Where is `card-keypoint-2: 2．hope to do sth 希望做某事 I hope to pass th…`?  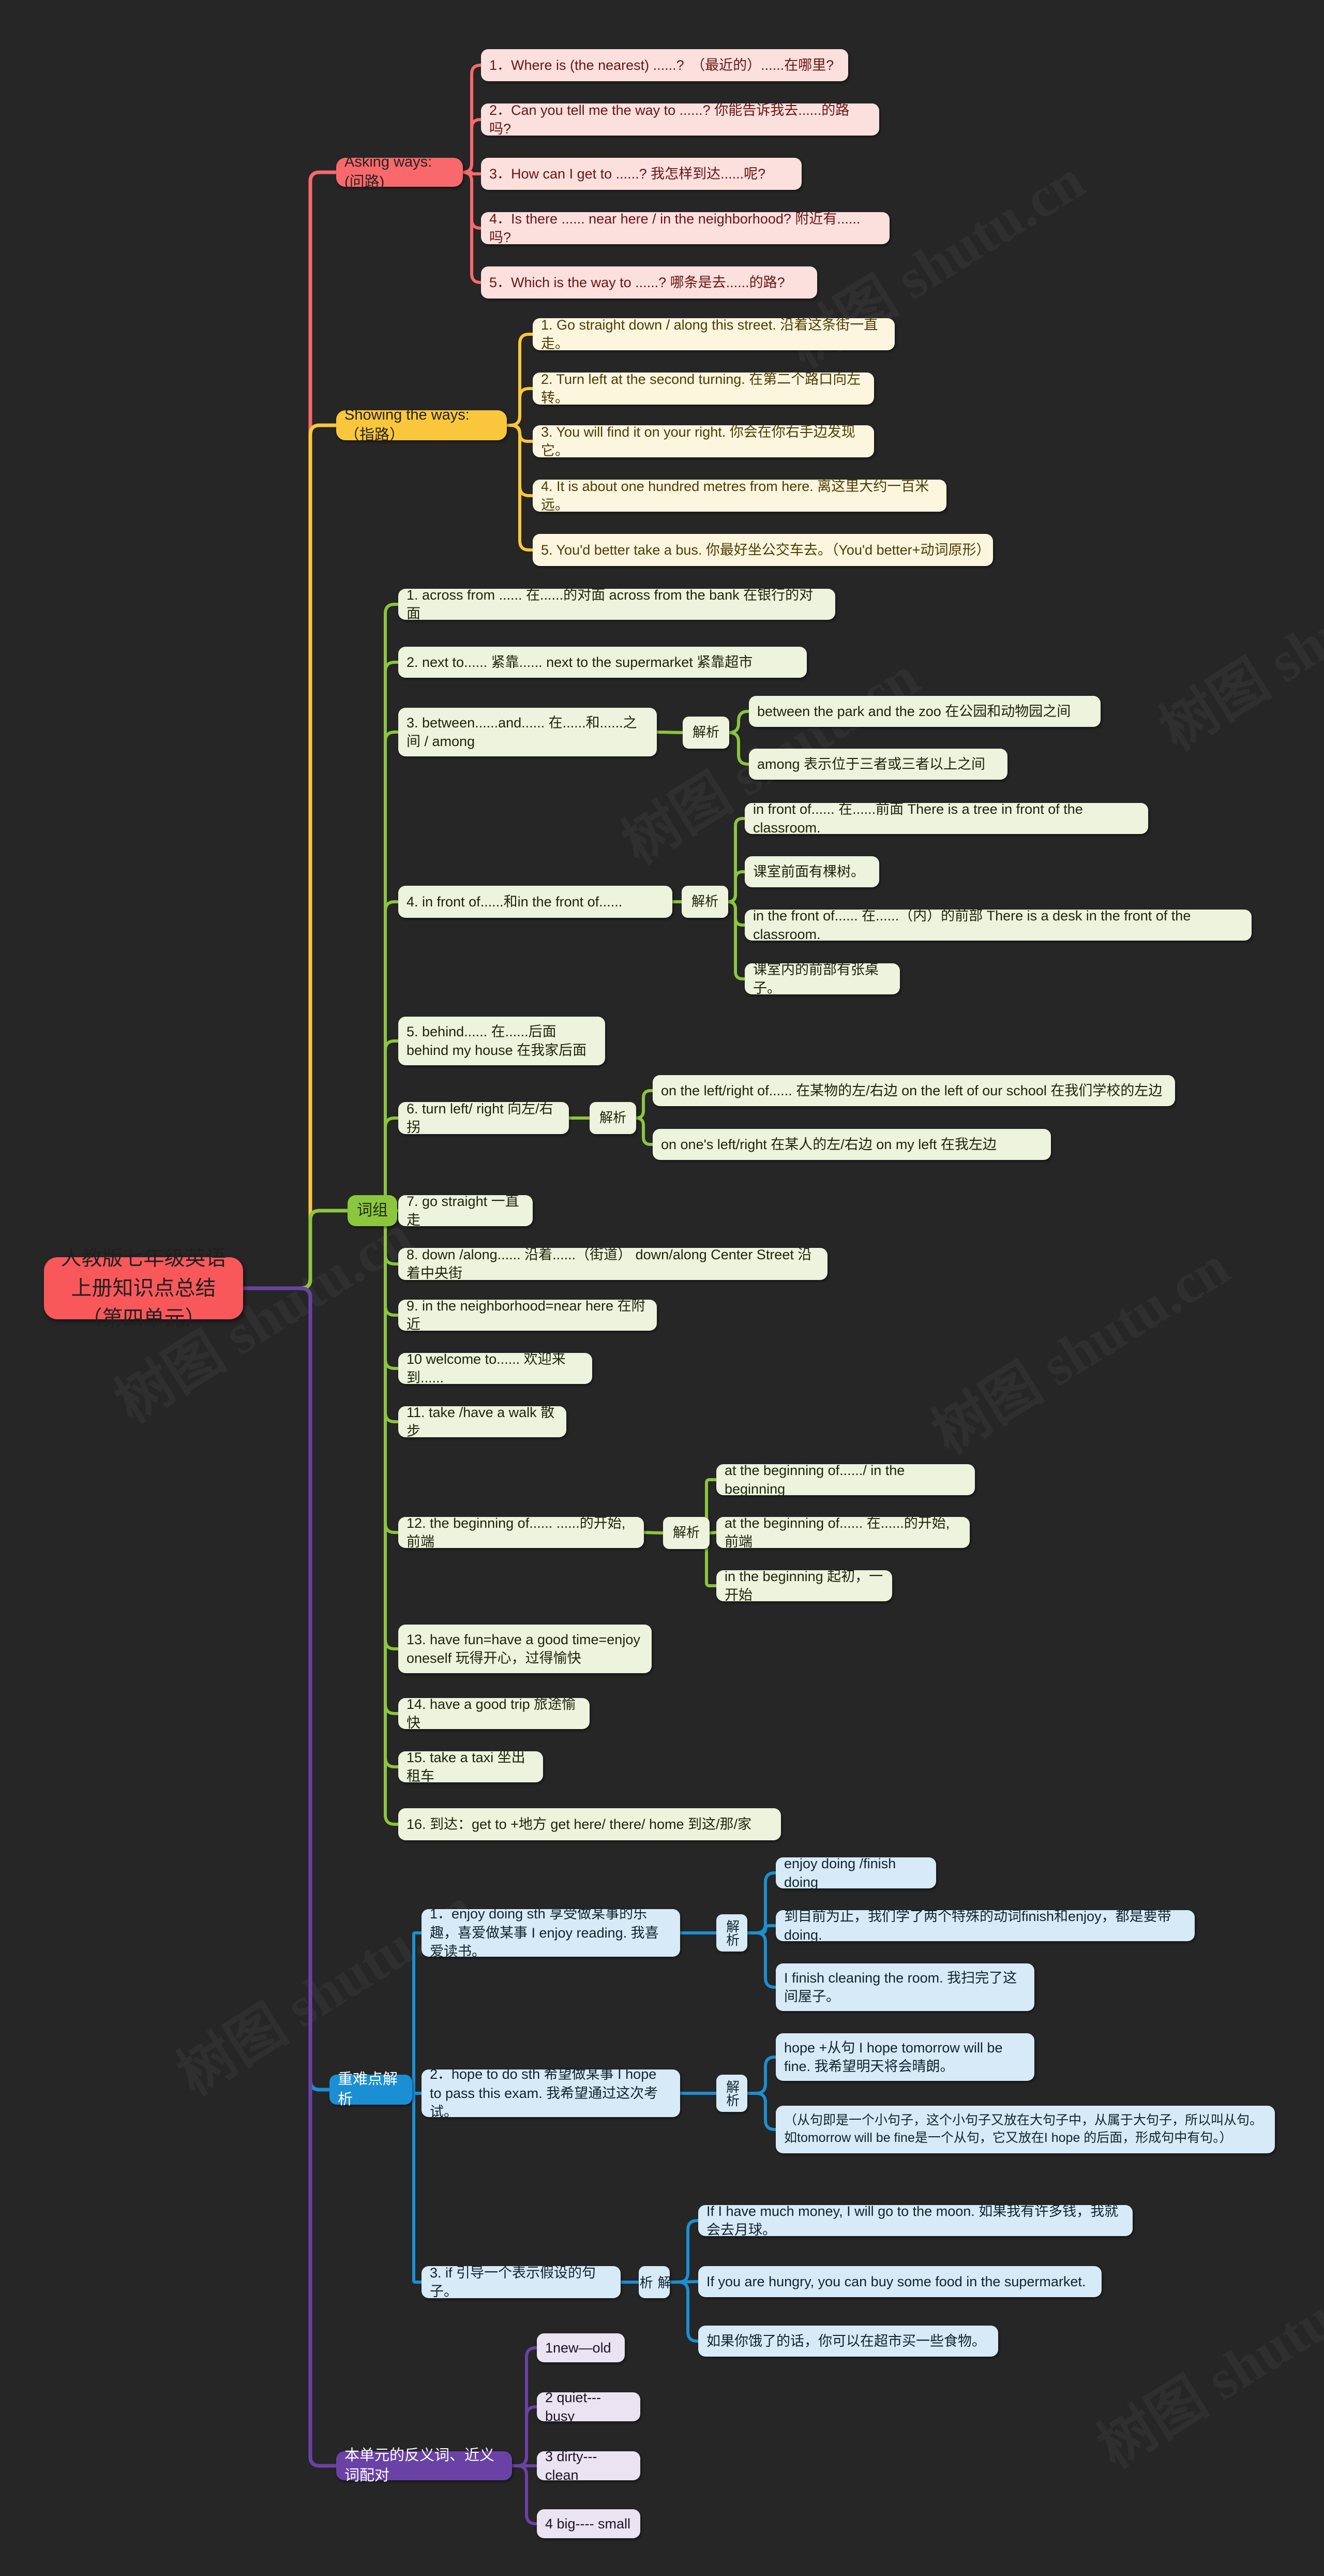
card-keypoint-2: 2．hope to do sth 希望做某事 I hope to pass th… is located at coordinates (551, 2093).